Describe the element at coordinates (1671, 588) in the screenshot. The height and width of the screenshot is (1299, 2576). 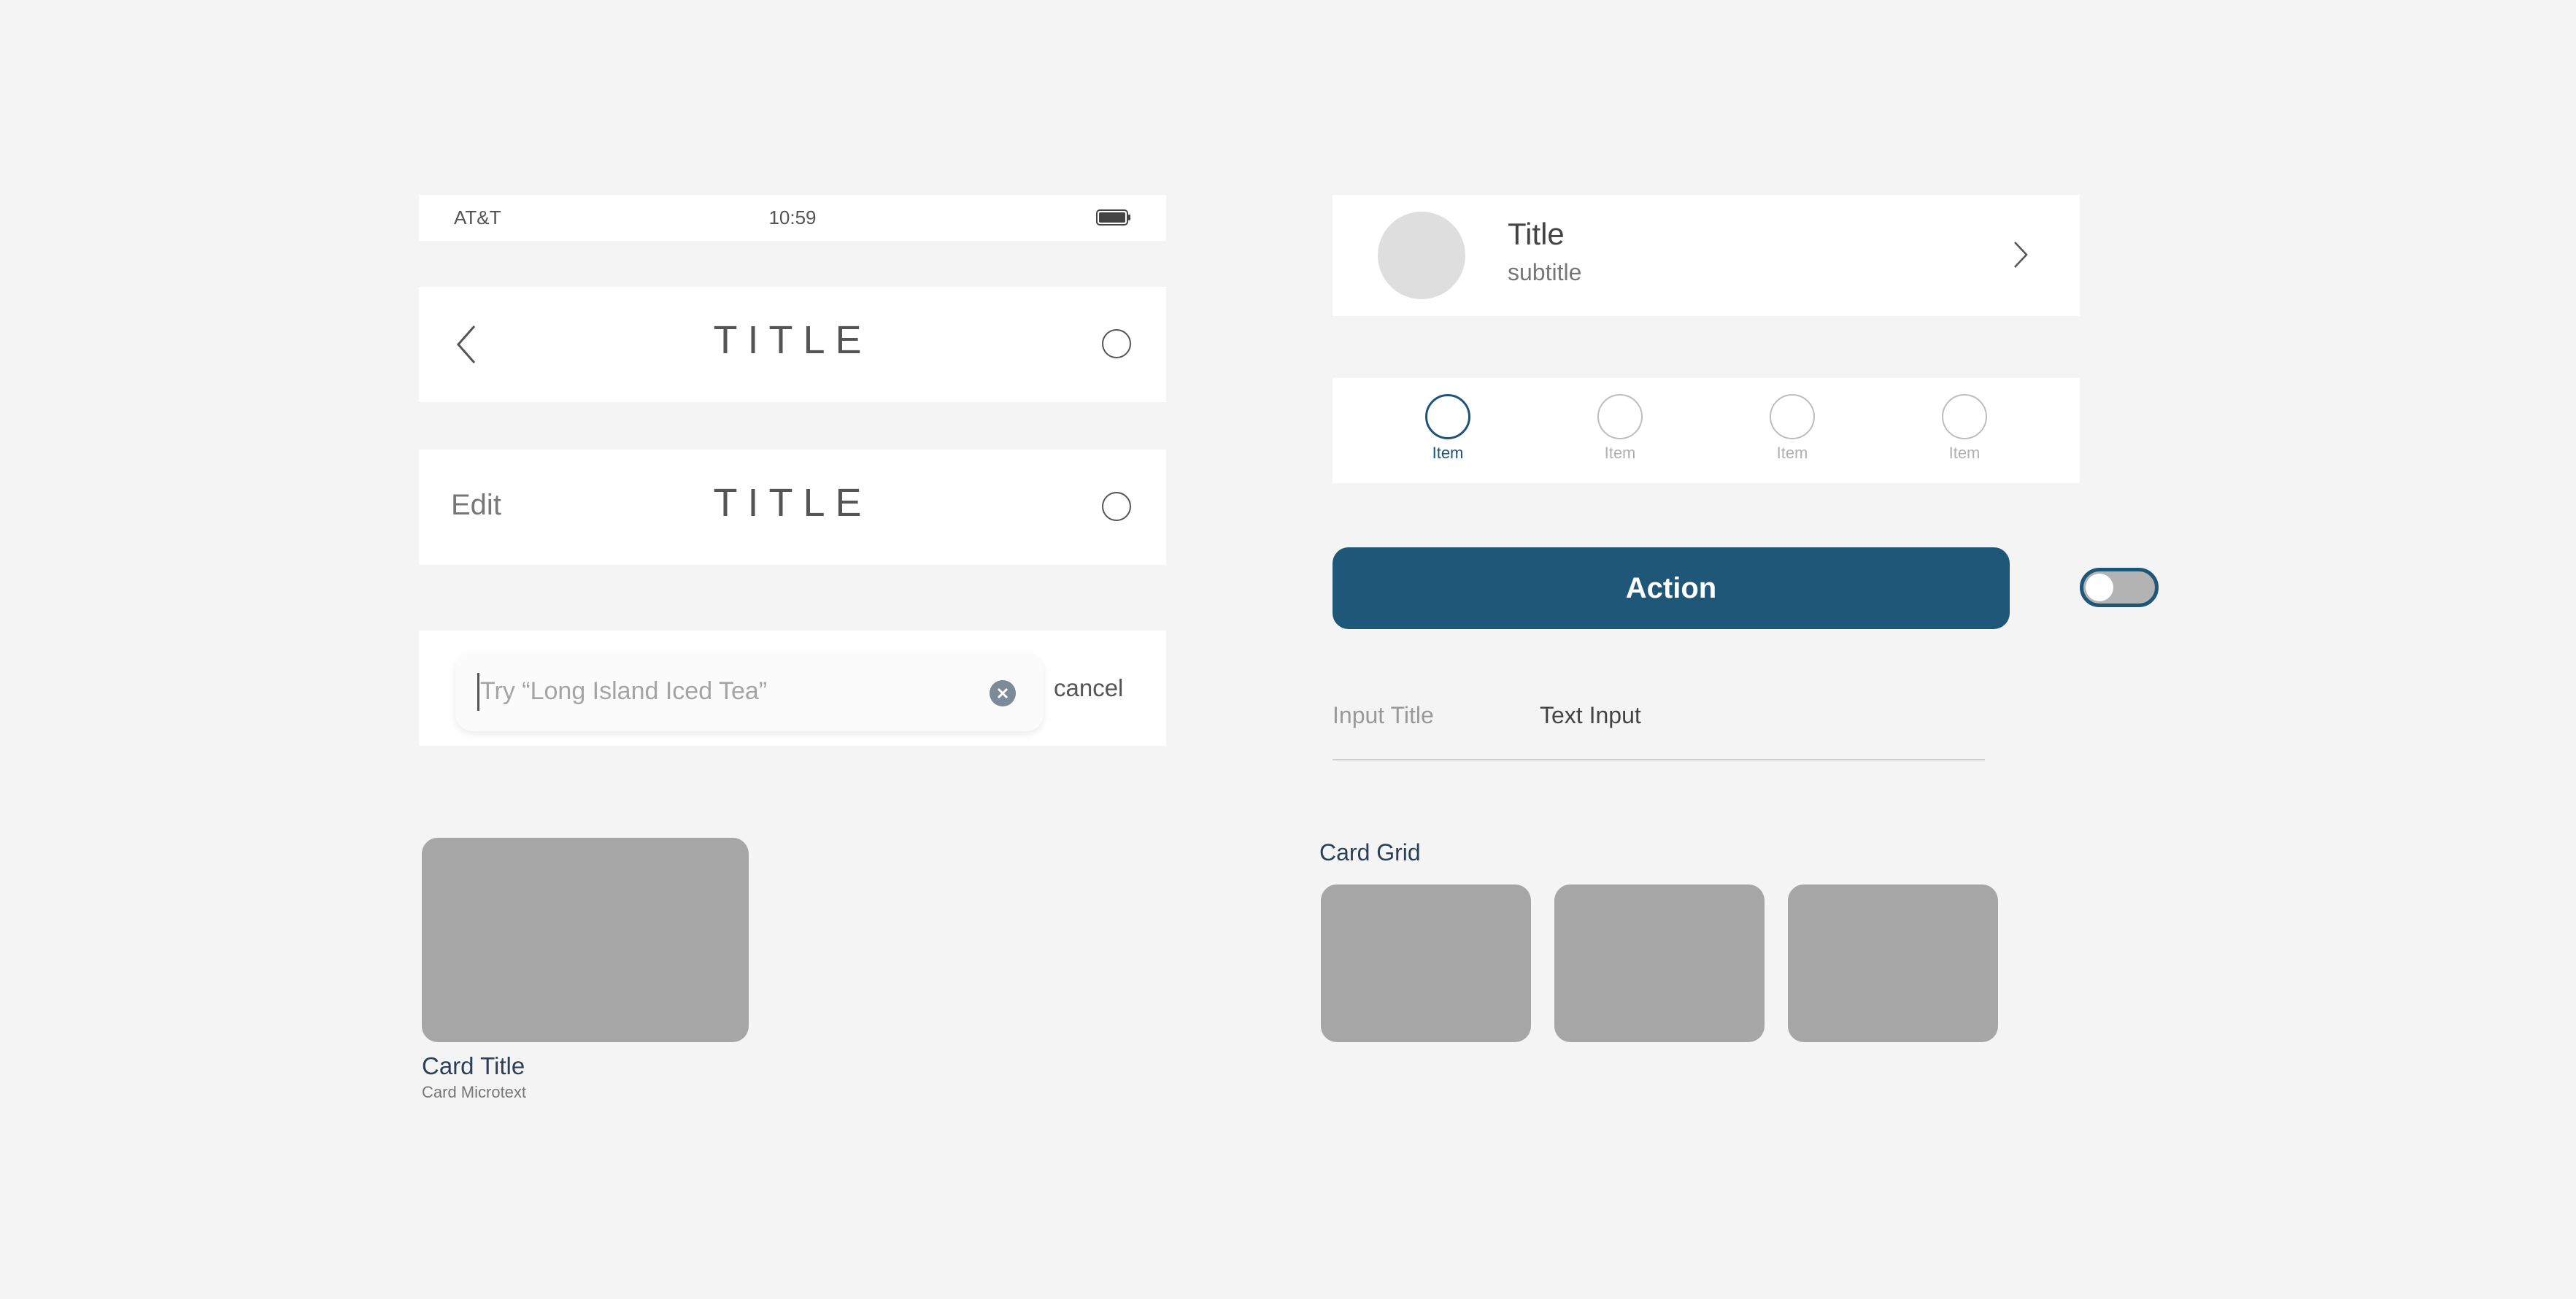
I see `action-button: Action` at that location.